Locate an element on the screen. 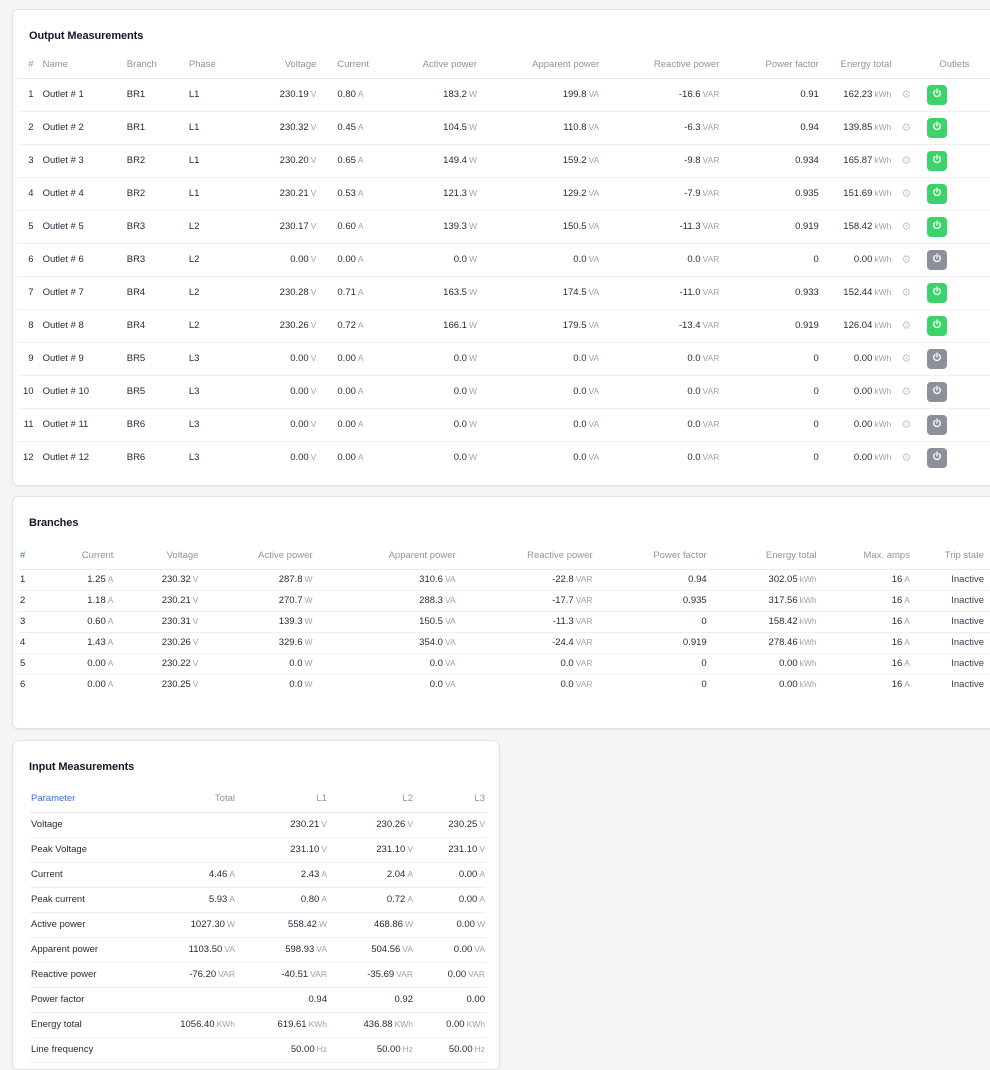  col-branch-power-factor: Power factor is located at coordinates (650, 556).